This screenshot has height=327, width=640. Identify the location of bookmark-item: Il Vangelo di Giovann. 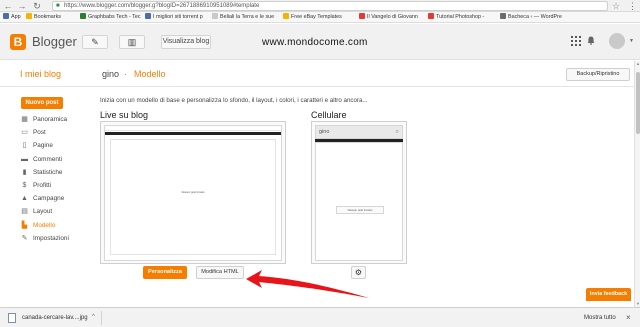
(392, 17).